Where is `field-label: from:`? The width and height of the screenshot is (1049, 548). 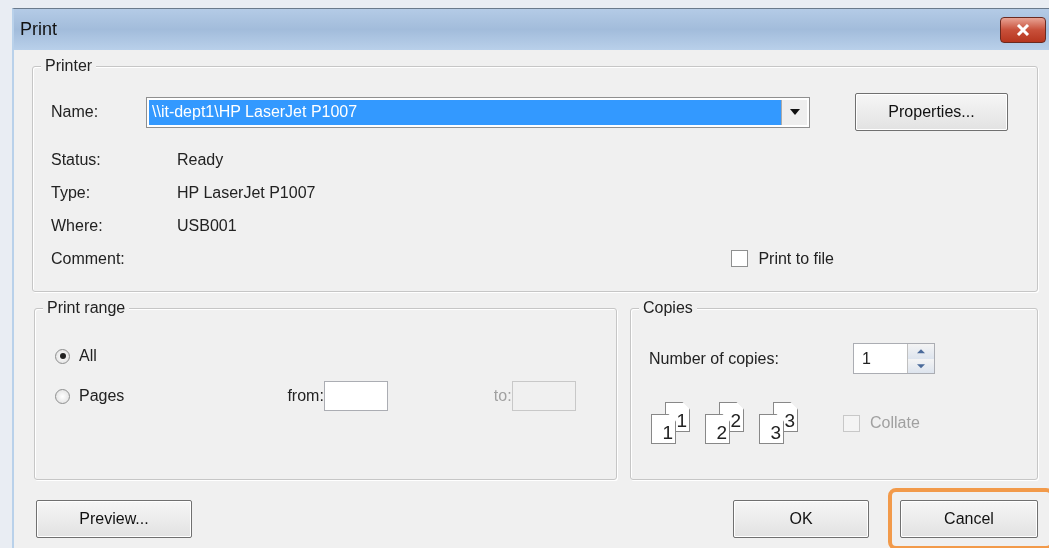 field-label: from: is located at coordinates (305, 396).